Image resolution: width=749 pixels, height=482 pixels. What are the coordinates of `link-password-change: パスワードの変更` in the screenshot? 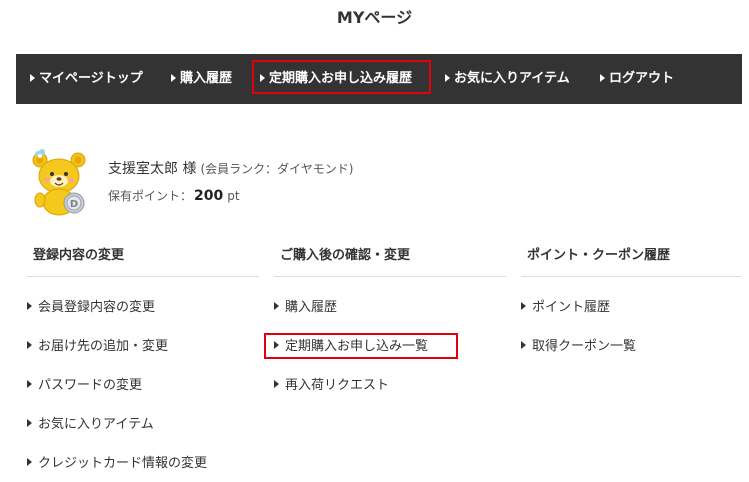 It's located at (84, 383).